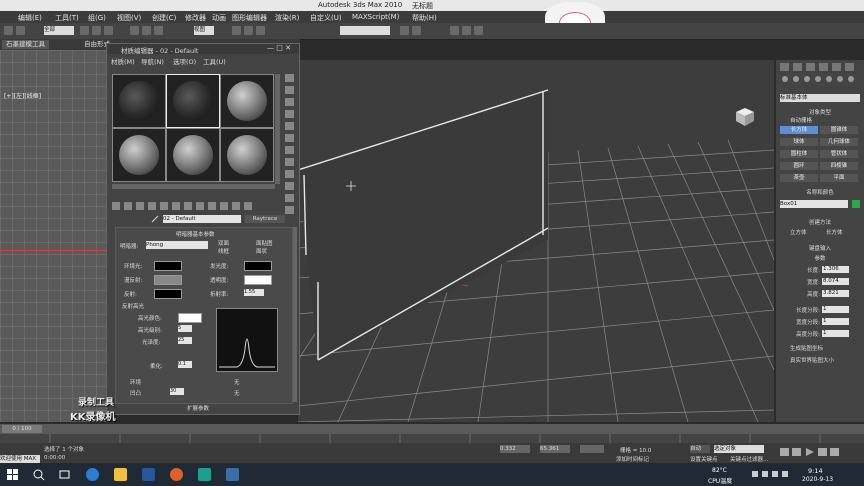 Image resolution: width=864 pixels, height=486 pixels. I want to click on object-color-swatch, so click(856, 204).